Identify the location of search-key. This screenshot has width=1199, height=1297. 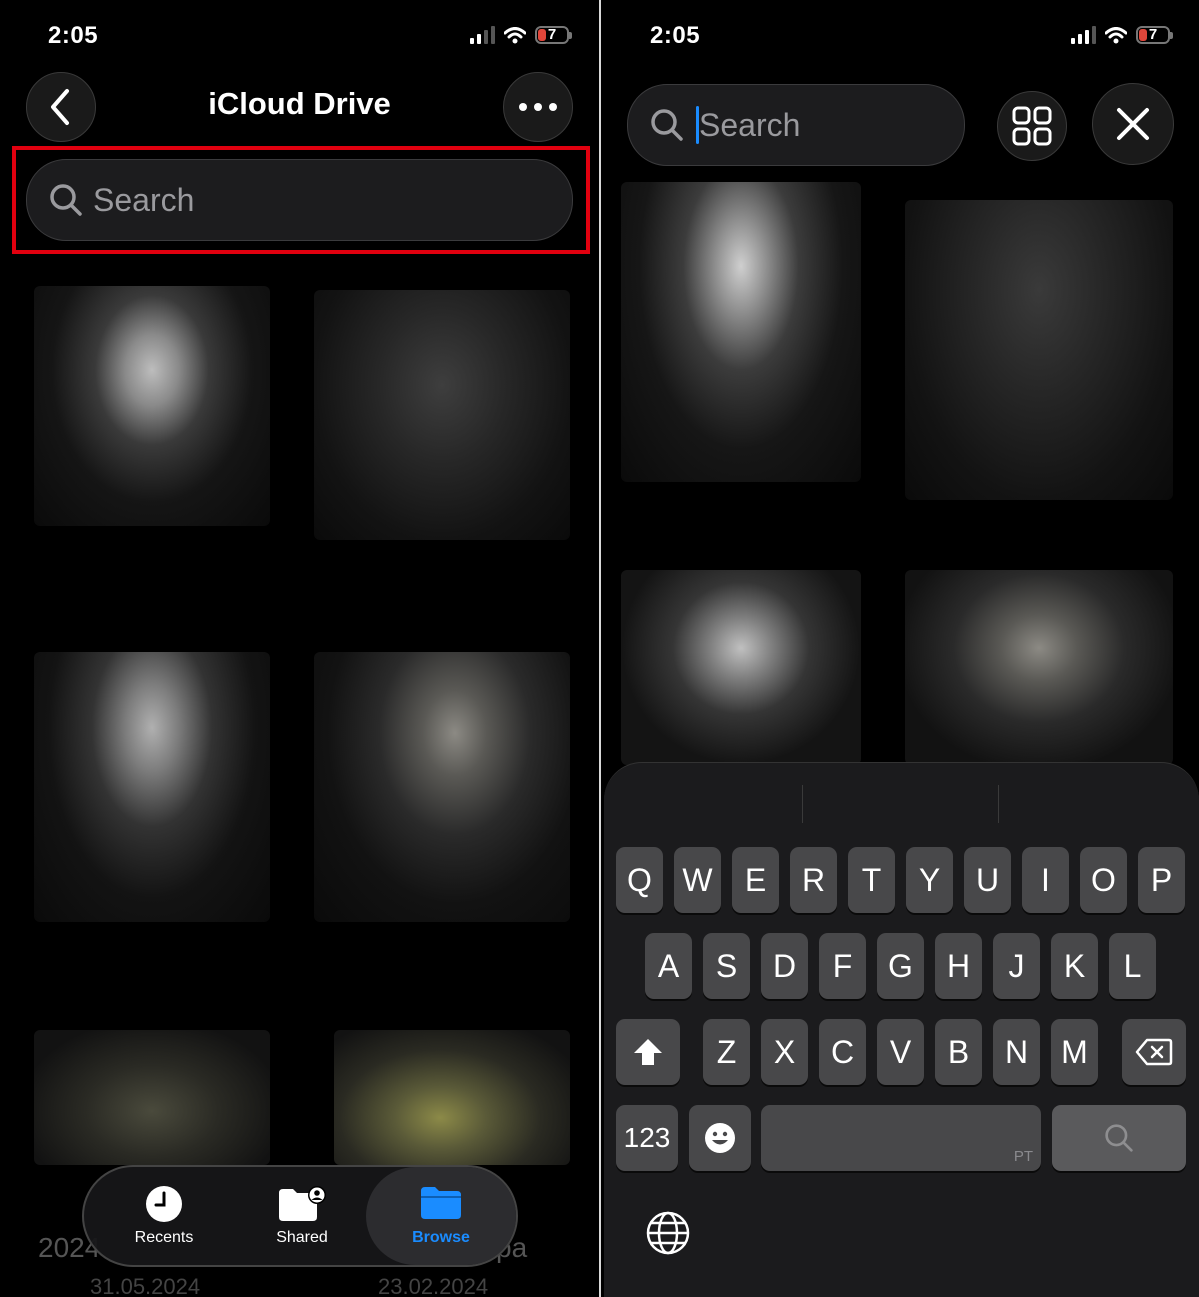
(1119, 1138).